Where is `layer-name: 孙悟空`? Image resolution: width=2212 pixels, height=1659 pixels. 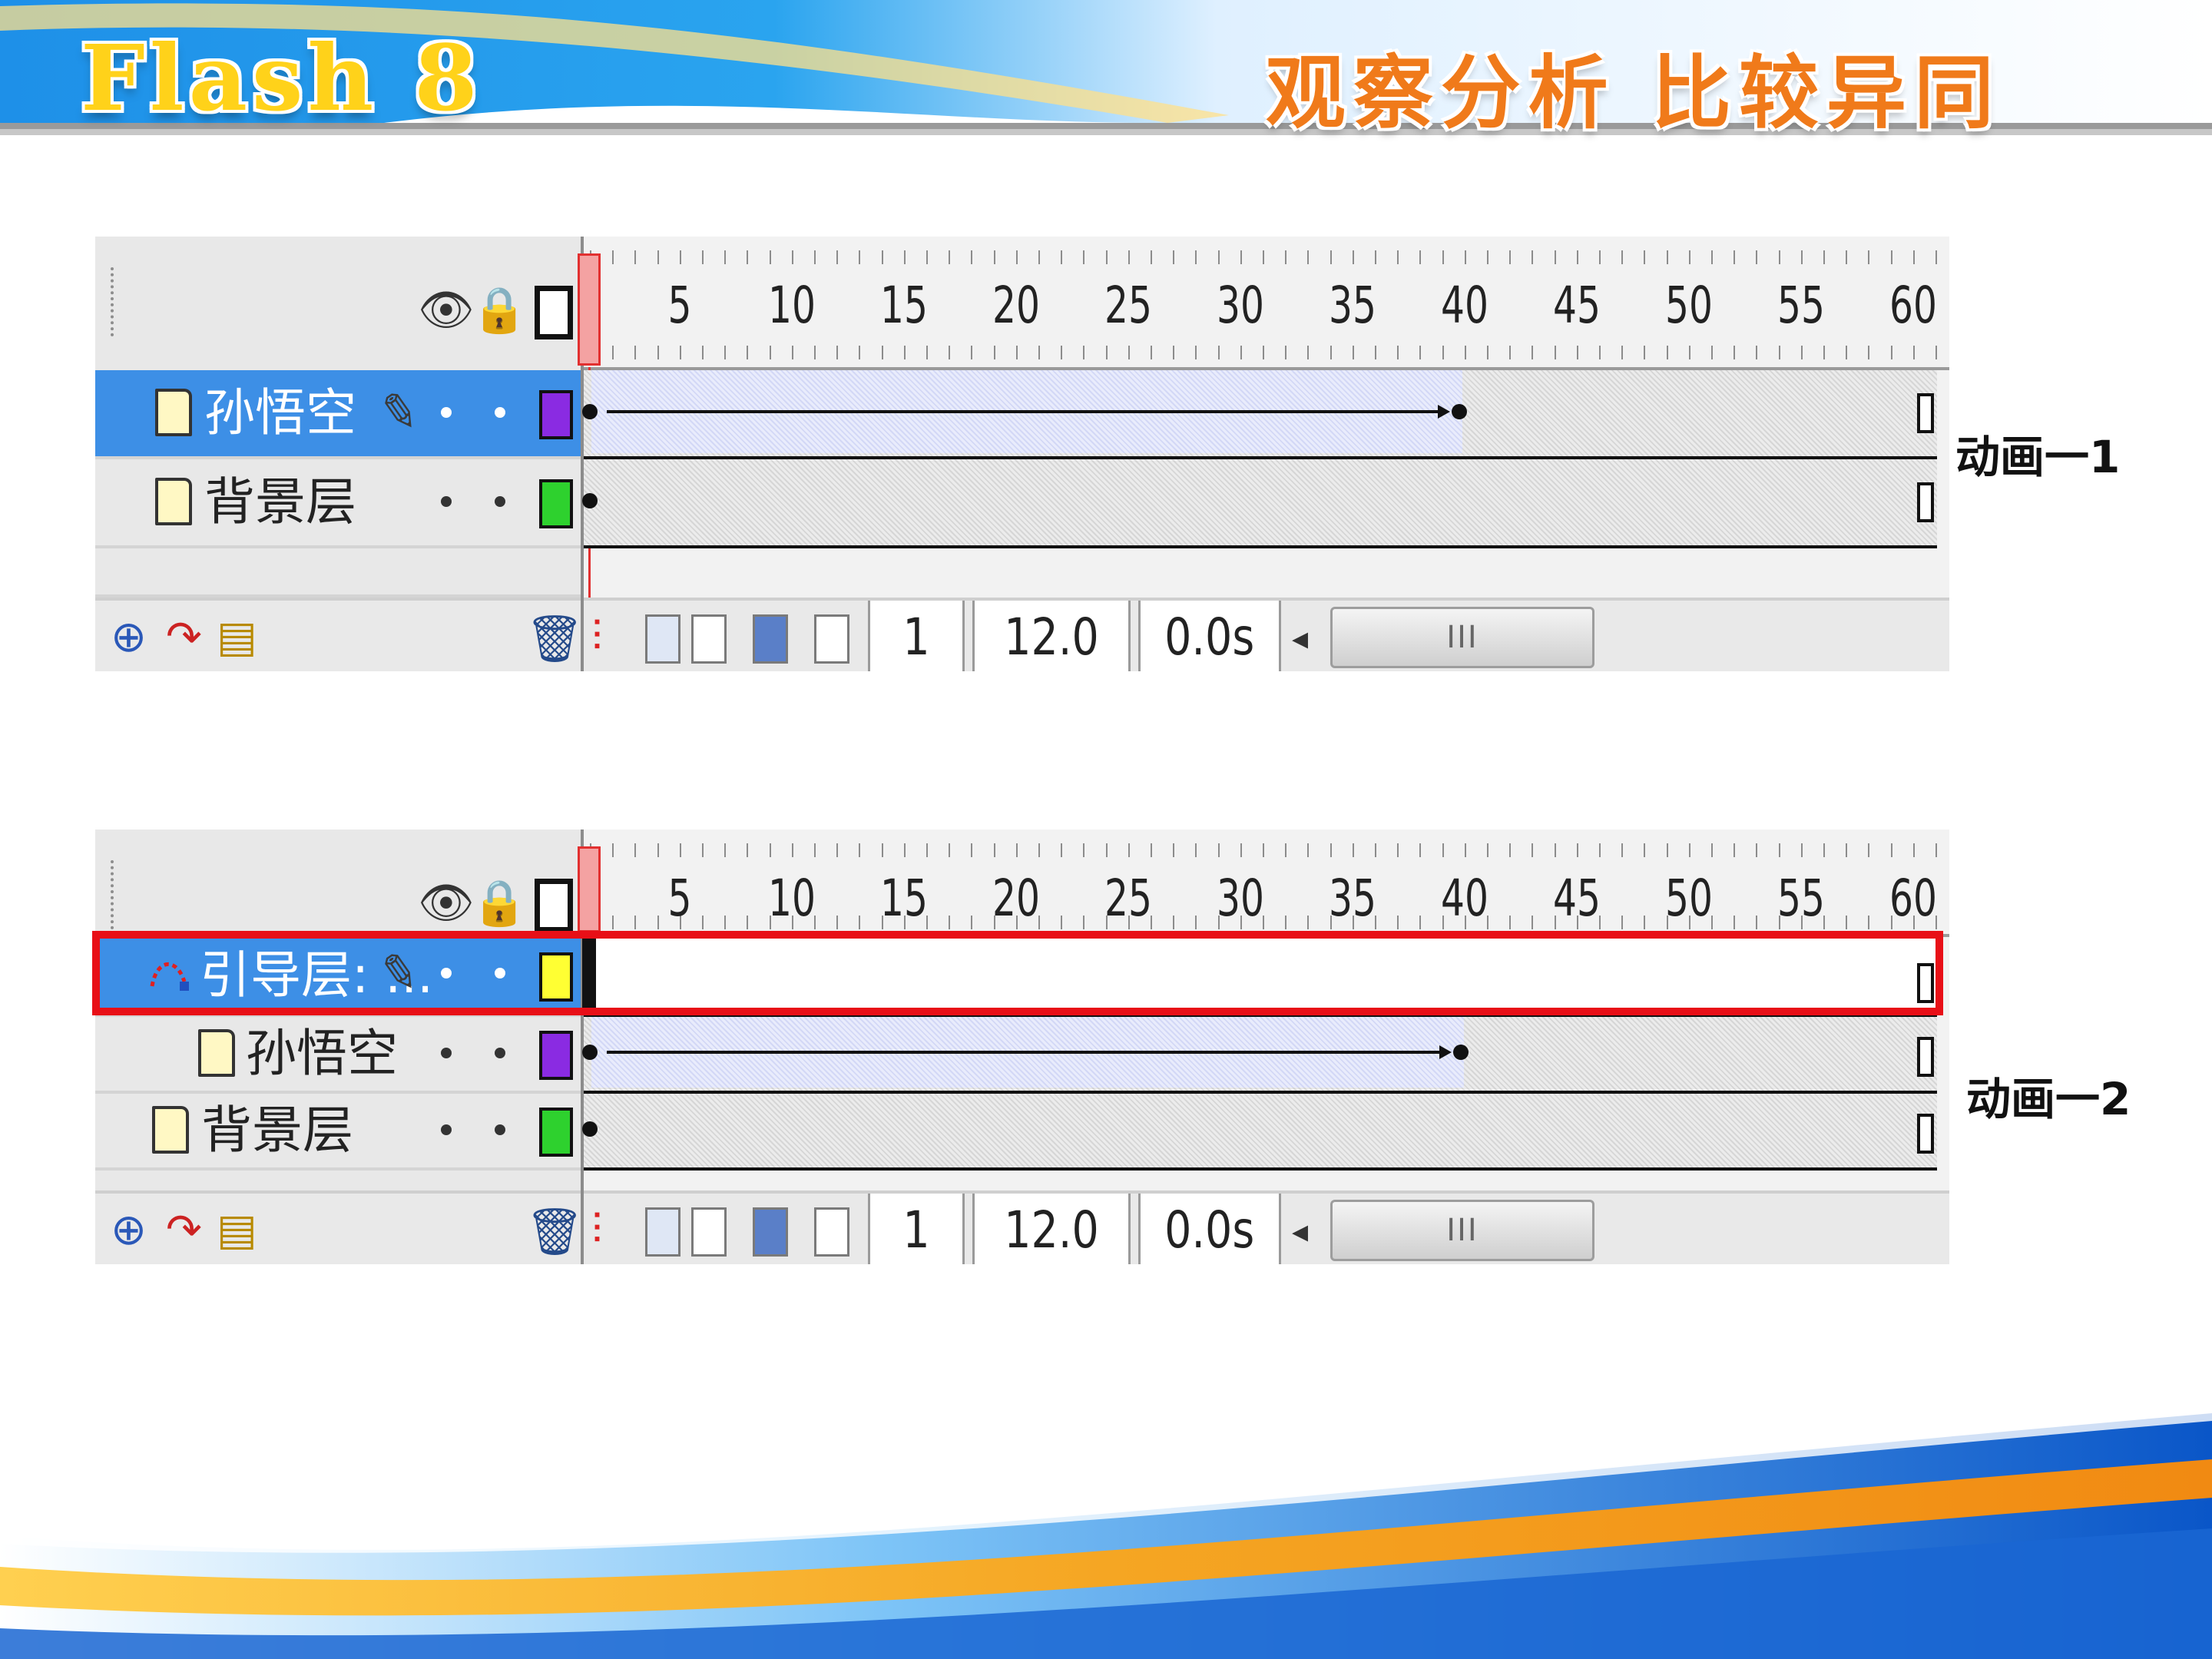
layer-name: 孙悟空 is located at coordinates (280, 412).